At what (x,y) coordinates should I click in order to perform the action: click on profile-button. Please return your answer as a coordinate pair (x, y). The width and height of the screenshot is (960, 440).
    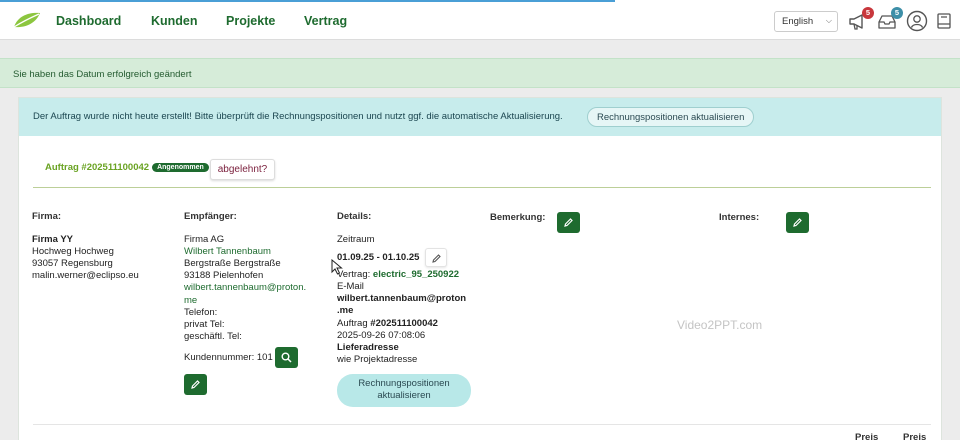
    Looking at the image, I should click on (917, 21).